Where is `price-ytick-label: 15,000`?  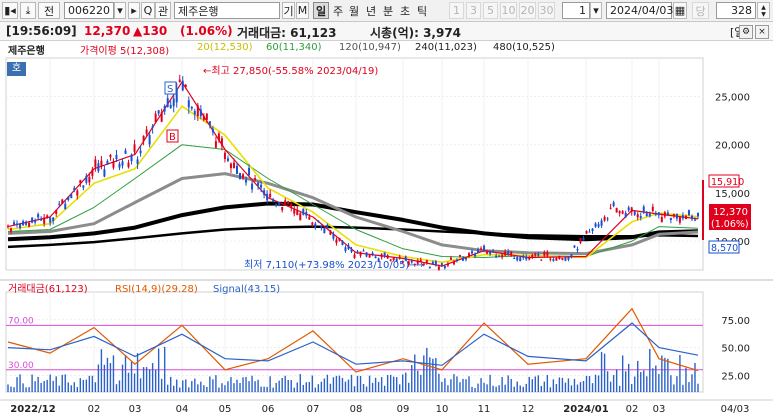
price-ytick-label: 15,000 is located at coordinates (732, 194).